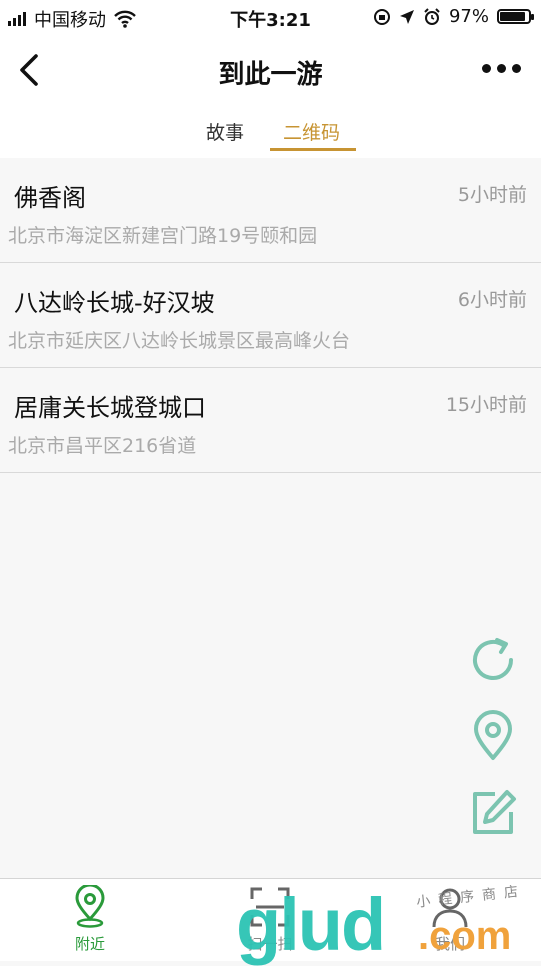 The image size is (541, 966). I want to click on battery-fill, so click(512, 16).